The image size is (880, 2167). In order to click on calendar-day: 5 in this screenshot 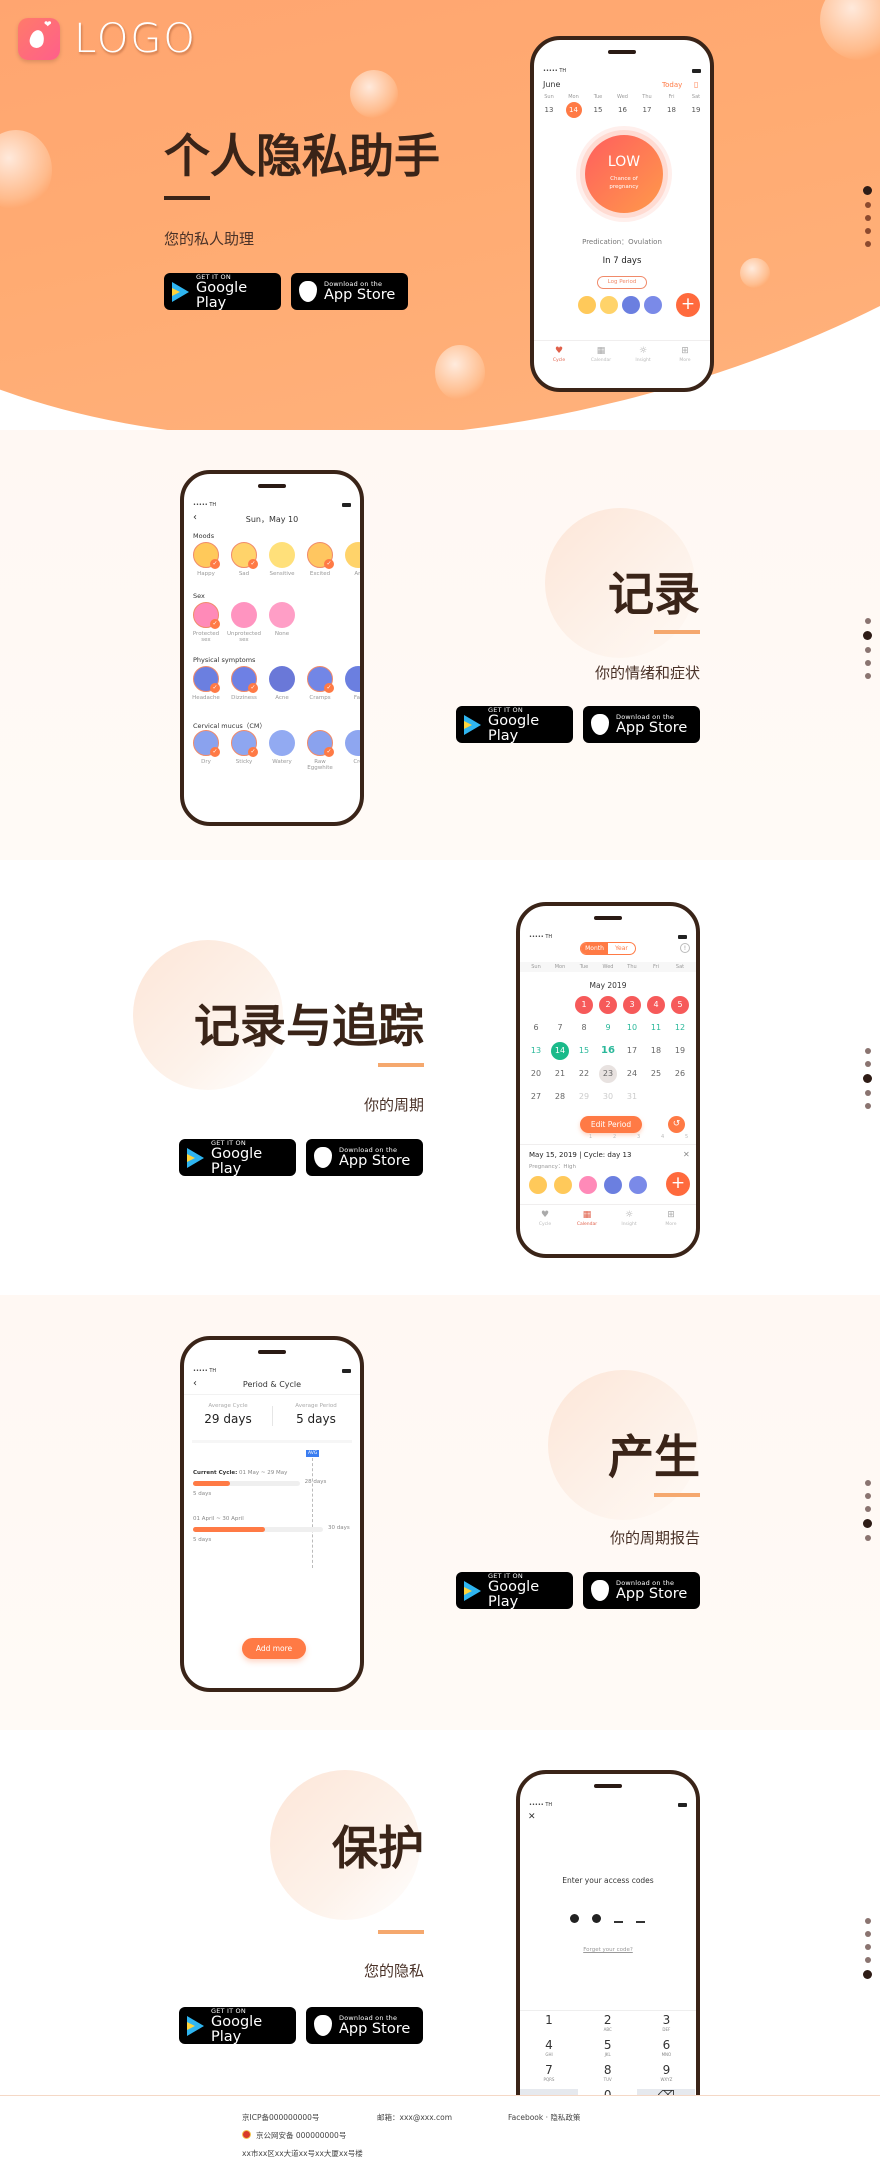, I will do `click(680, 1005)`.